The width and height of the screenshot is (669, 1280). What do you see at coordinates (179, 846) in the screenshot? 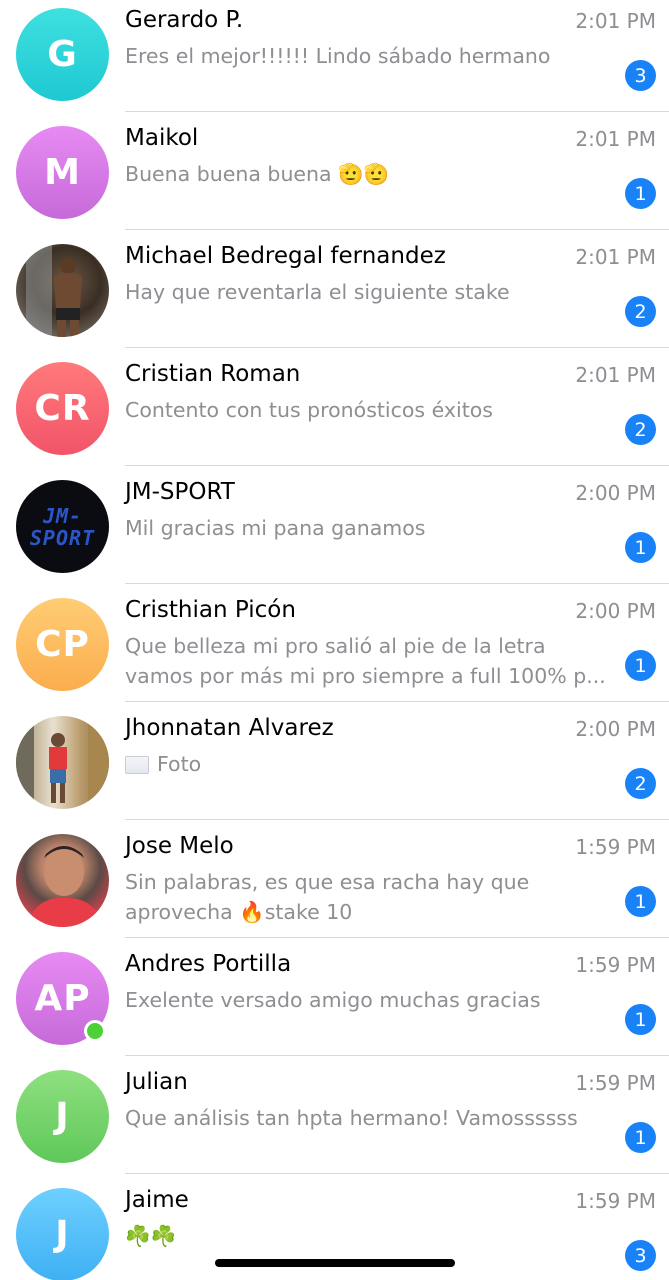
I see `chat-name: Jose Melo` at bounding box center [179, 846].